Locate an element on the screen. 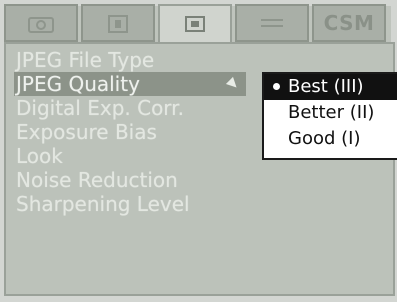 Image resolution: width=397 pixels, height=302 pixels. menu-item-jpeg-quality: JPEG Quality is located at coordinates (130, 84).